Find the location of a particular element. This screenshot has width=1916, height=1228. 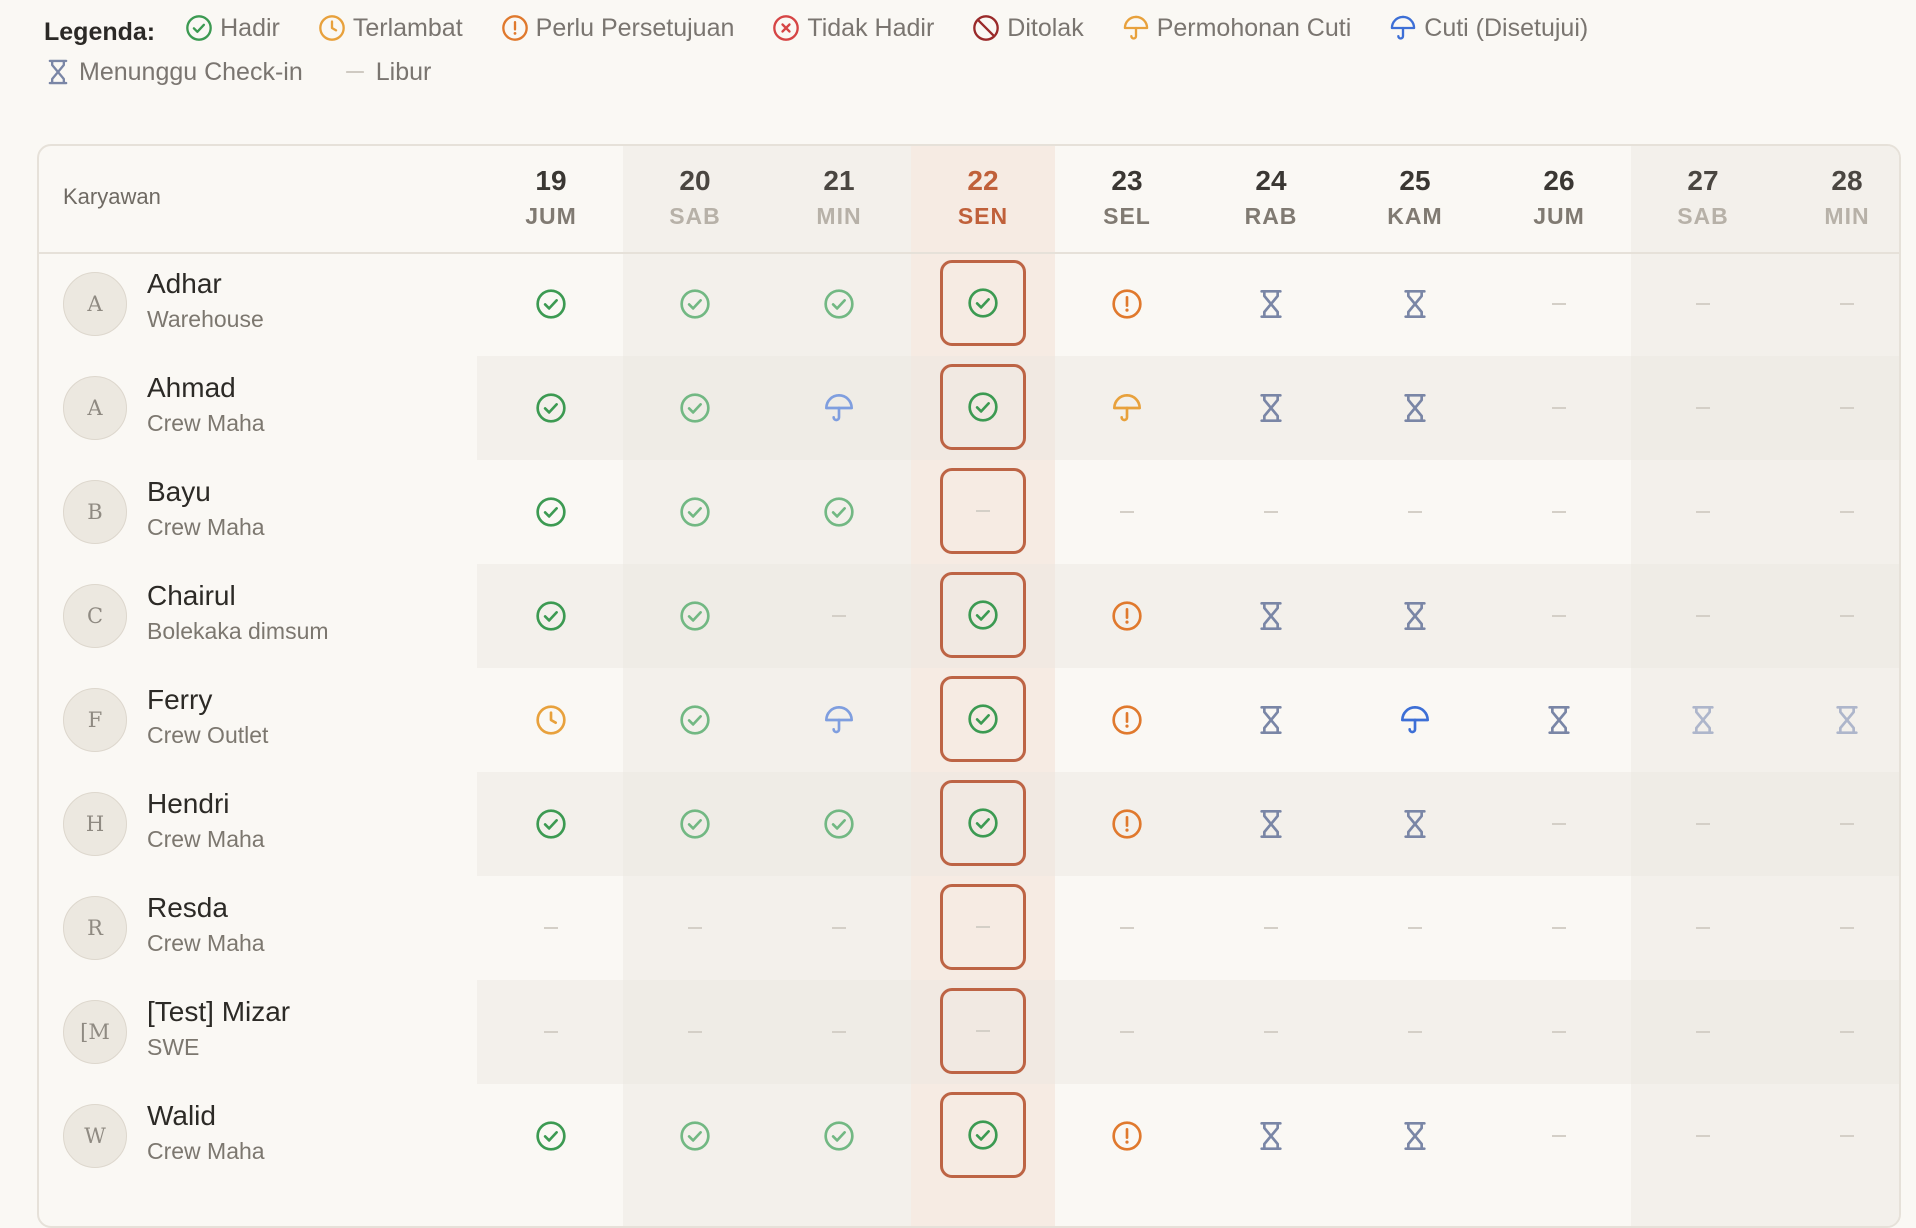

employee-row: A Ahmad Crew Maha is located at coordinates (969, 408).